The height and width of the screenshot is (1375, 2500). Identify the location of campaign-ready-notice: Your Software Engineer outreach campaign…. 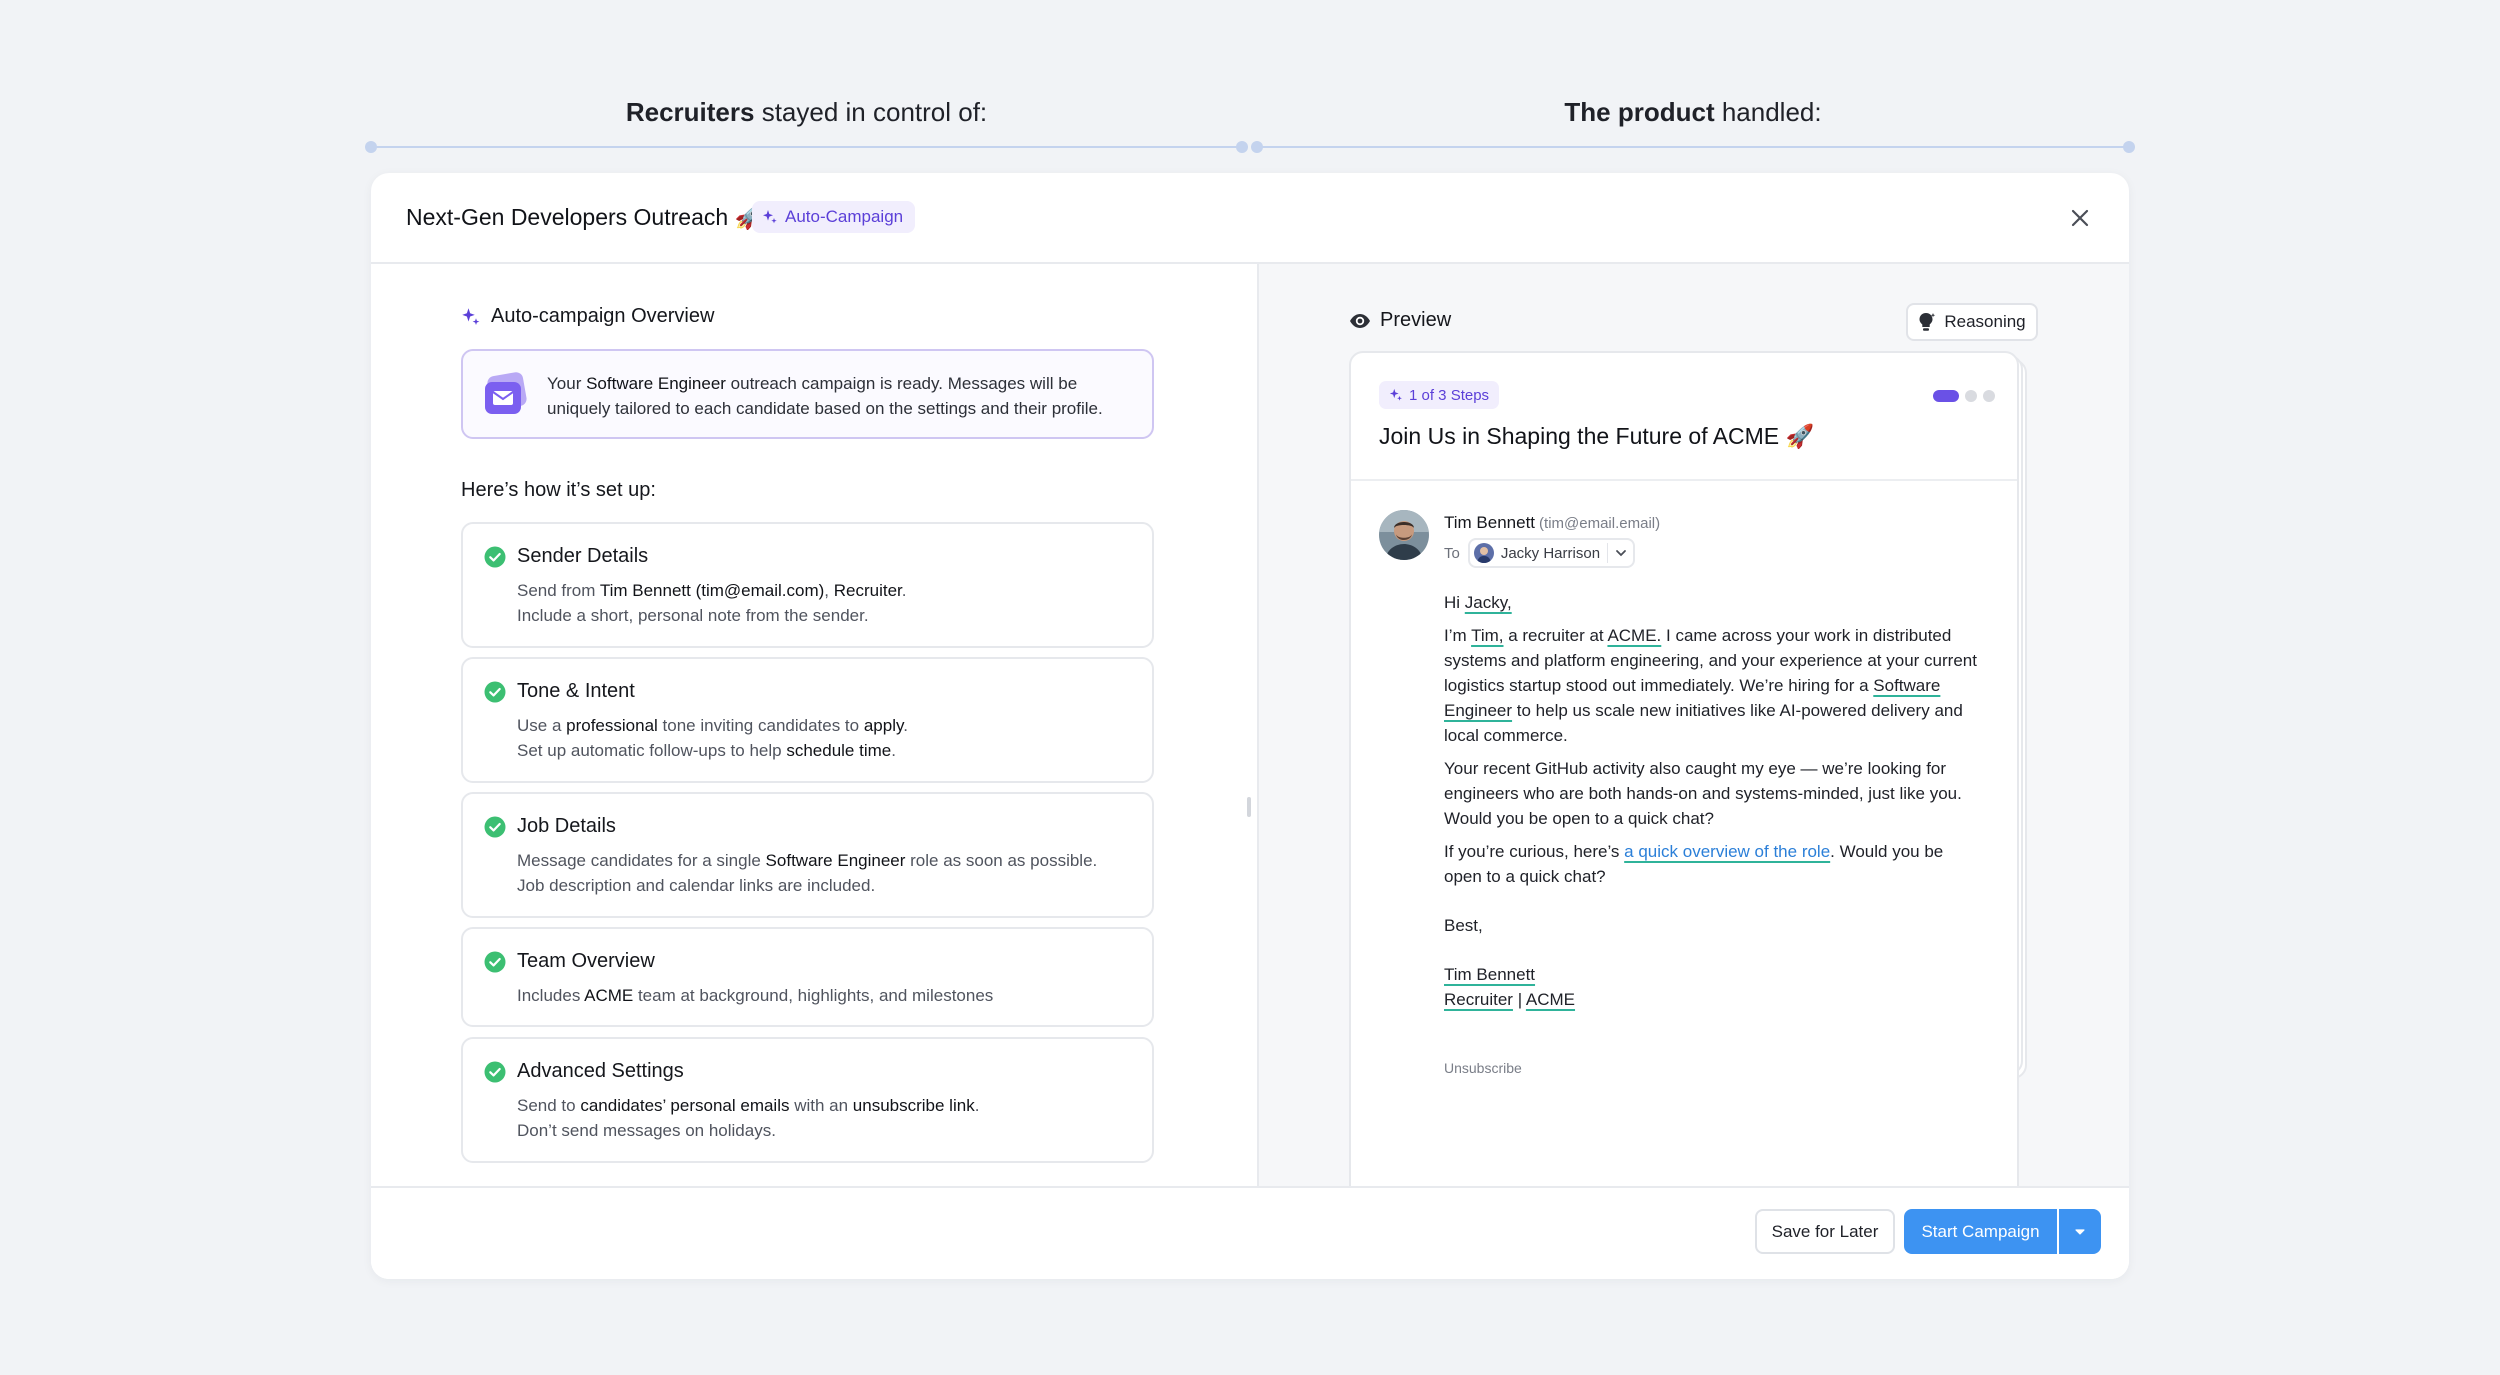
(807, 394).